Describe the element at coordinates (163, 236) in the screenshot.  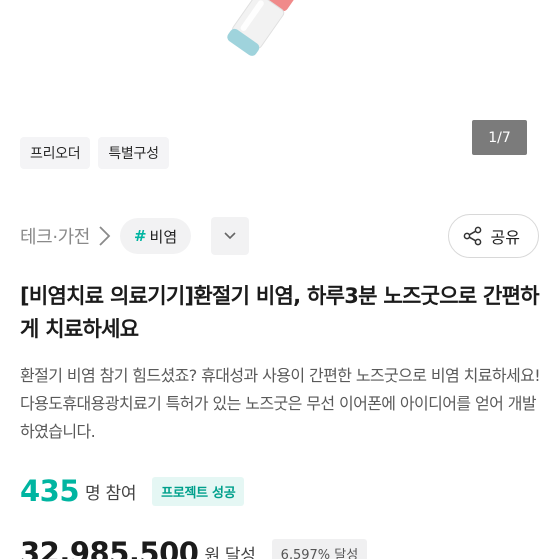
I see `chip-label: 비염` at that location.